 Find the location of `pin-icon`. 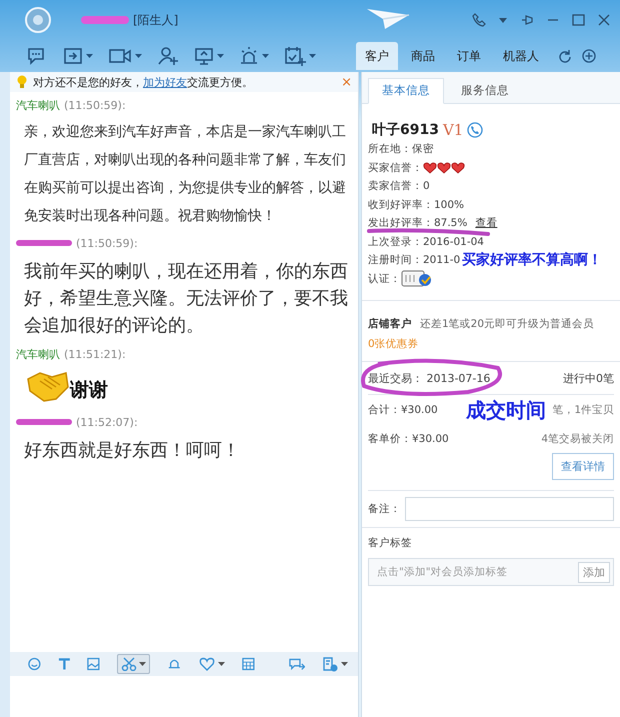

pin-icon is located at coordinates (527, 20).